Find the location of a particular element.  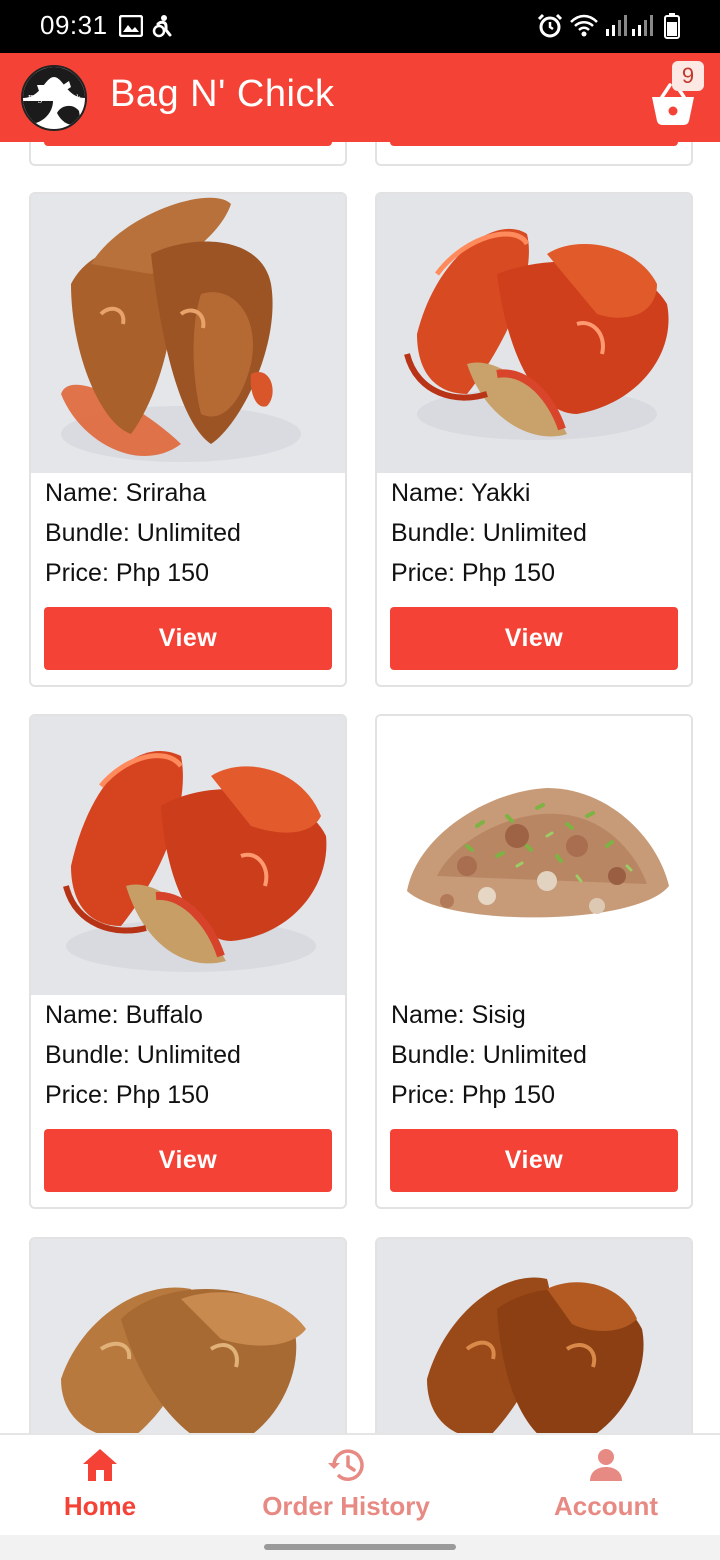

status-bar: 09:31 is located at coordinates (360, 26).